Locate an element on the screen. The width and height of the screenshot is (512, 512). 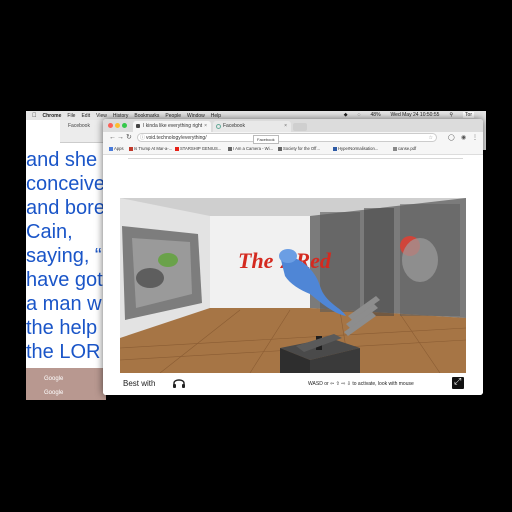
tab-tooltip: Facebook is located at coordinates (266, 139).